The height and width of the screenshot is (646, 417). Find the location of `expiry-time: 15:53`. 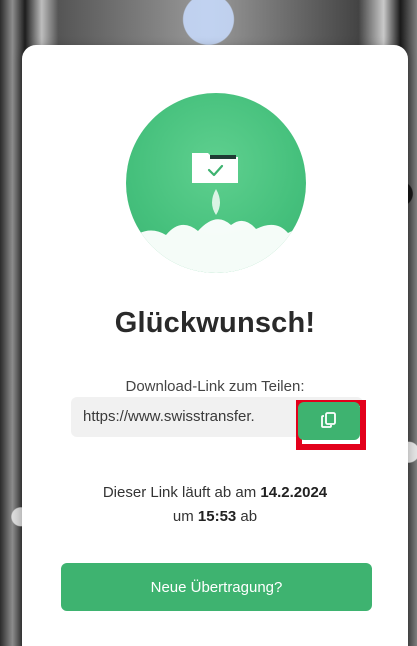

expiry-time: 15:53 is located at coordinates (217, 516).